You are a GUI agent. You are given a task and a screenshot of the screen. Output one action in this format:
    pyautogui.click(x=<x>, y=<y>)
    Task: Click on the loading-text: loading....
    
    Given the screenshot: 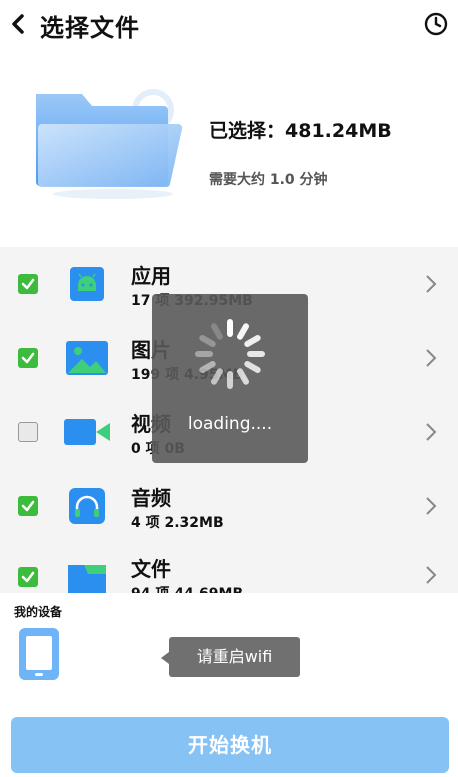 What is the action you would take?
    pyautogui.click(x=230, y=424)
    